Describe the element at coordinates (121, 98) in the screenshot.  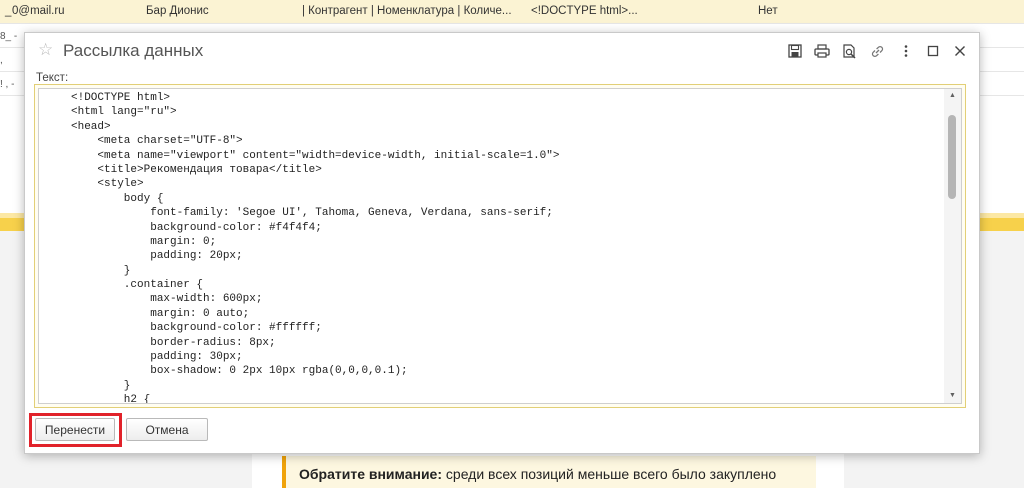
I see `code-line: <!DOCTYPE html>` at that location.